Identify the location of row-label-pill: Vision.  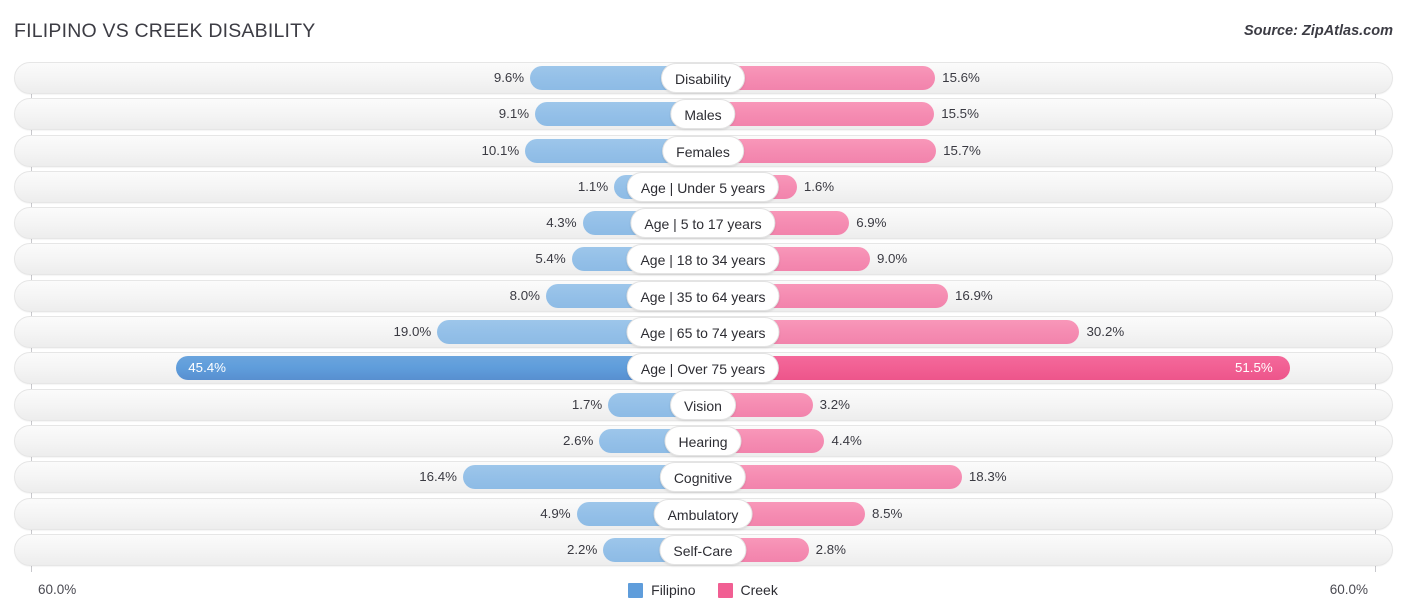
(703, 404).